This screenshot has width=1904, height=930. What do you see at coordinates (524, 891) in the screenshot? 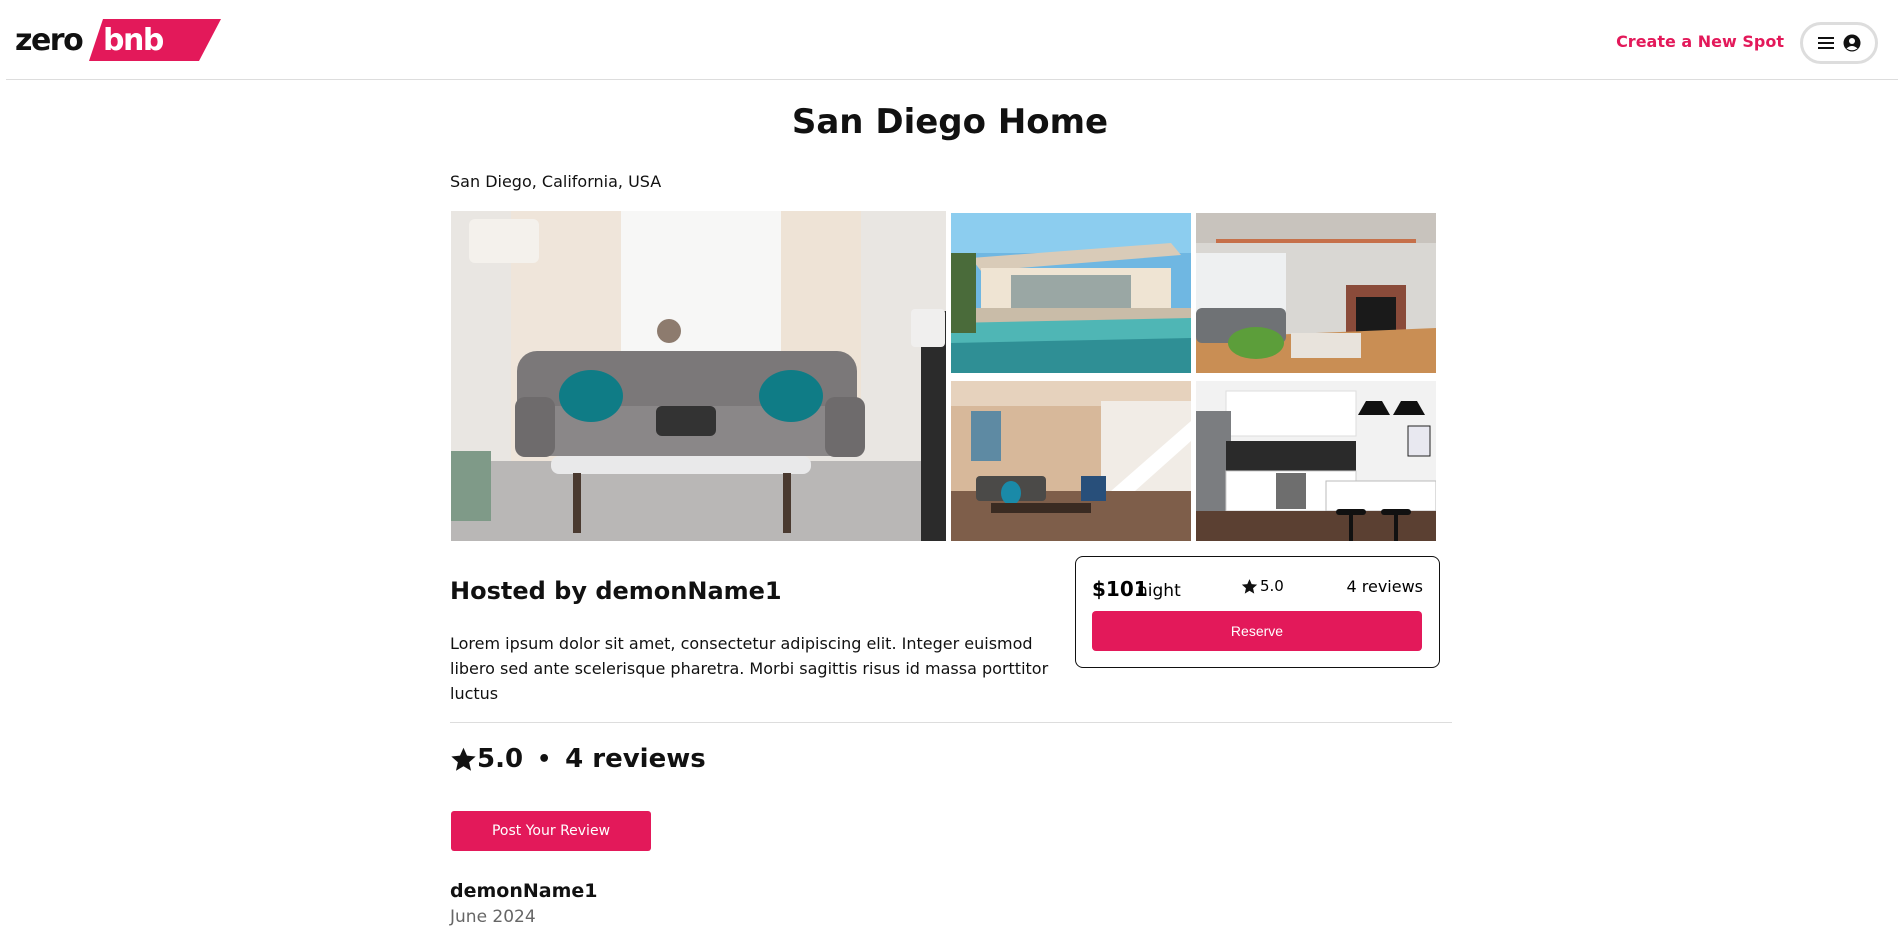
I see `review-author: demonName1` at bounding box center [524, 891].